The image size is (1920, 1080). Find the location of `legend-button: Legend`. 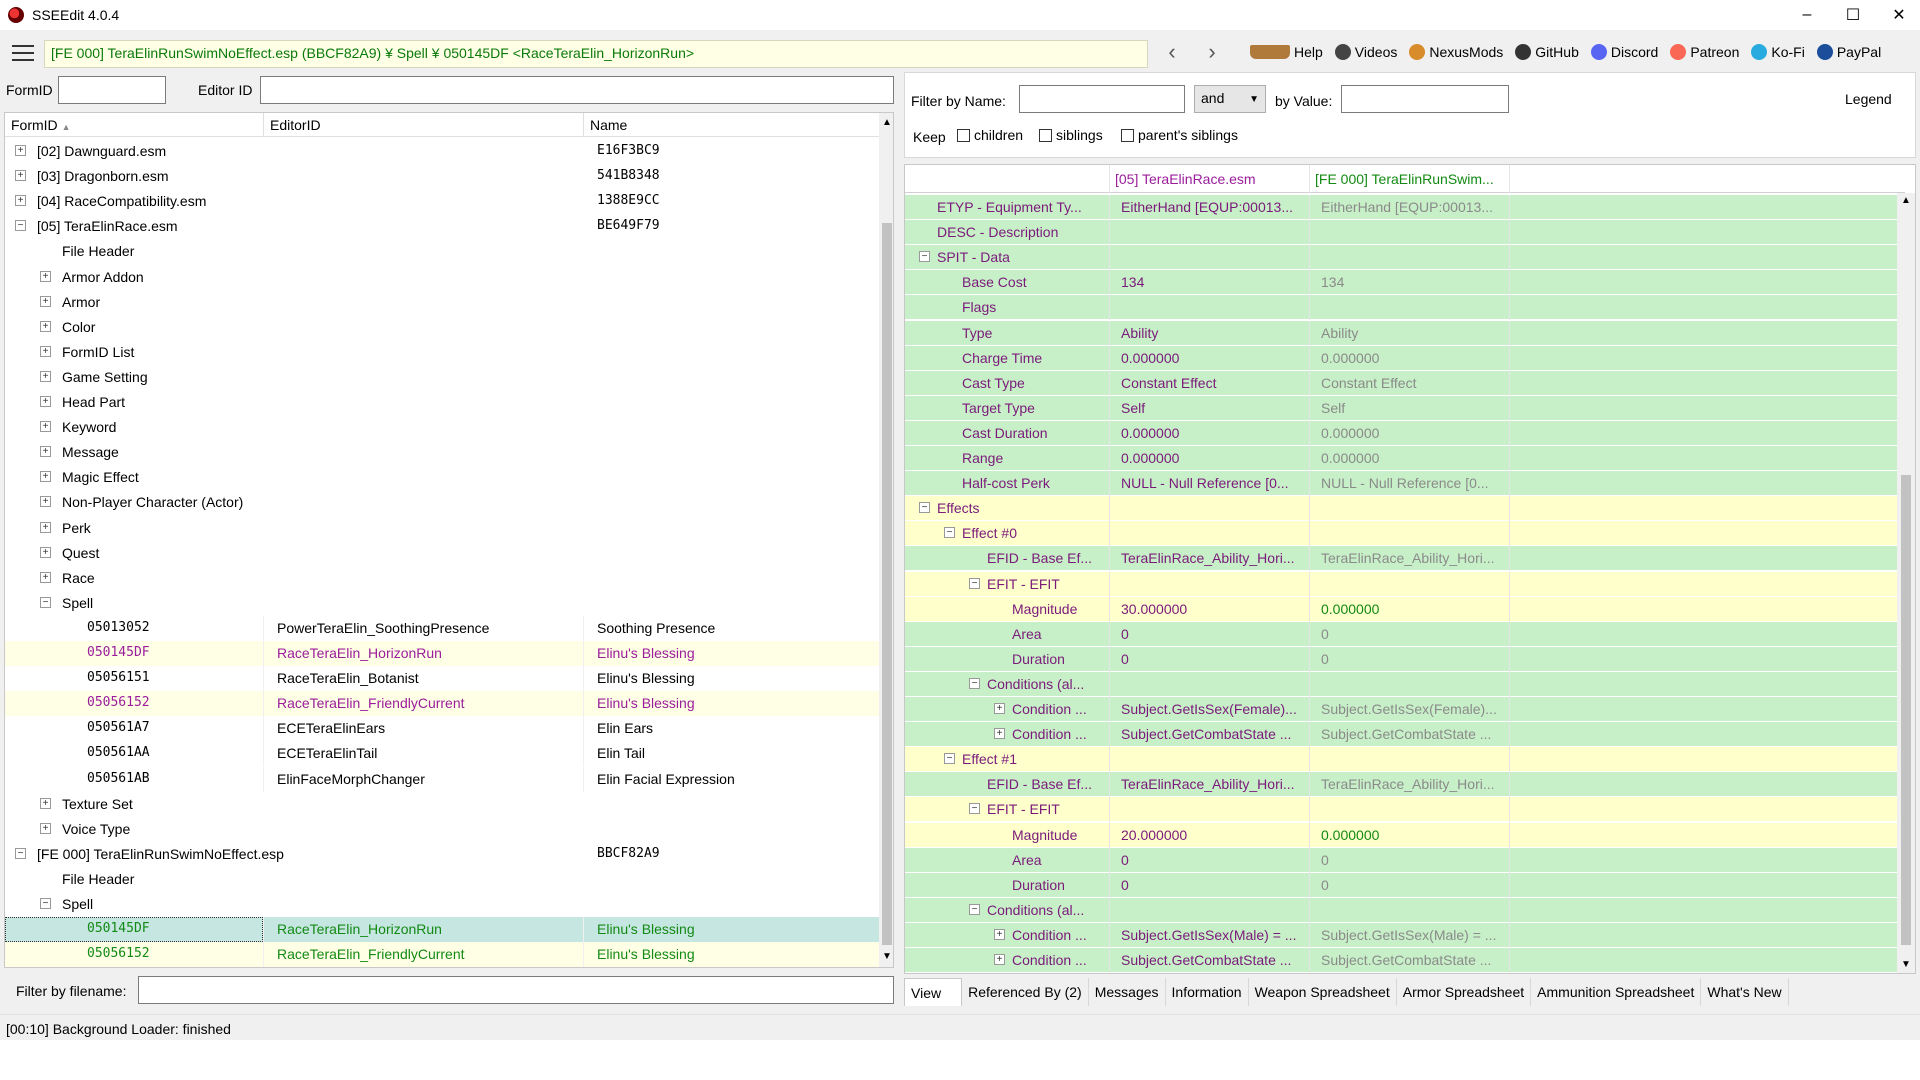

legend-button: Legend is located at coordinates (1868, 99).